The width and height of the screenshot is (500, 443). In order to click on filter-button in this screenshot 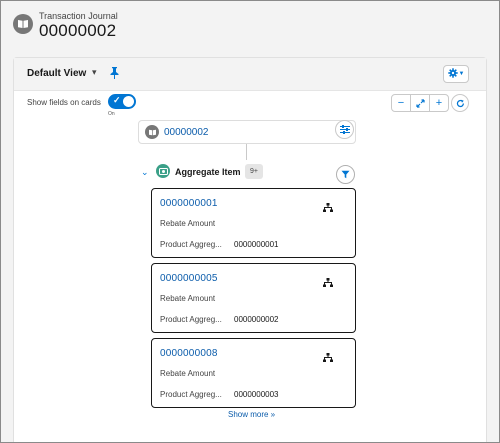, I will do `click(345, 174)`.